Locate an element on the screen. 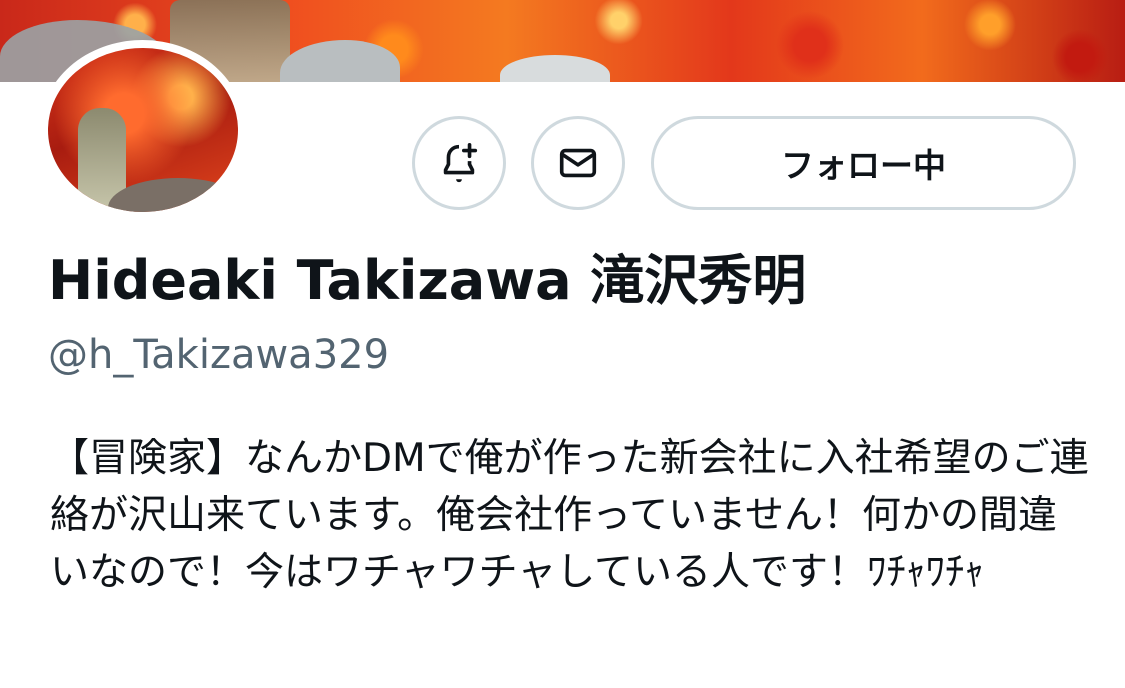 This screenshot has height=688, width=1125. message-button is located at coordinates (578, 163).